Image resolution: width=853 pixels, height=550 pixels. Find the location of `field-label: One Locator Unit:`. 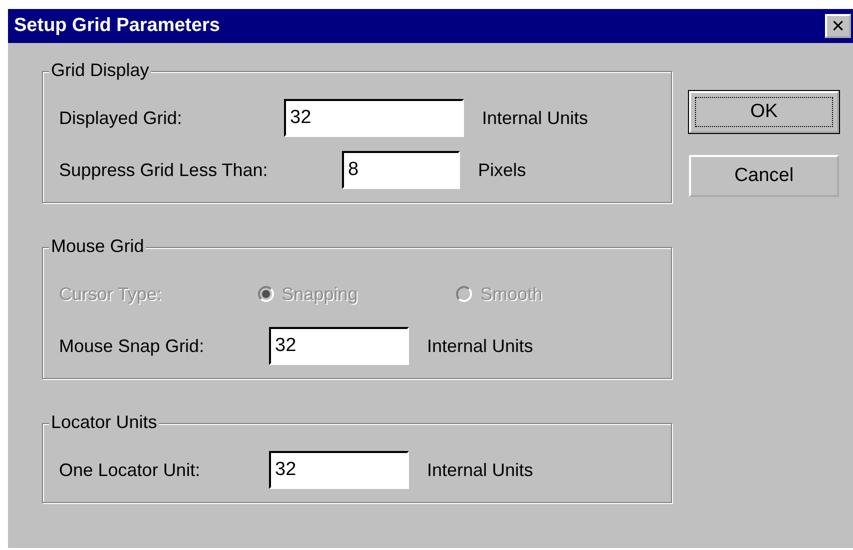

field-label: One Locator Unit: is located at coordinates (130, 470).